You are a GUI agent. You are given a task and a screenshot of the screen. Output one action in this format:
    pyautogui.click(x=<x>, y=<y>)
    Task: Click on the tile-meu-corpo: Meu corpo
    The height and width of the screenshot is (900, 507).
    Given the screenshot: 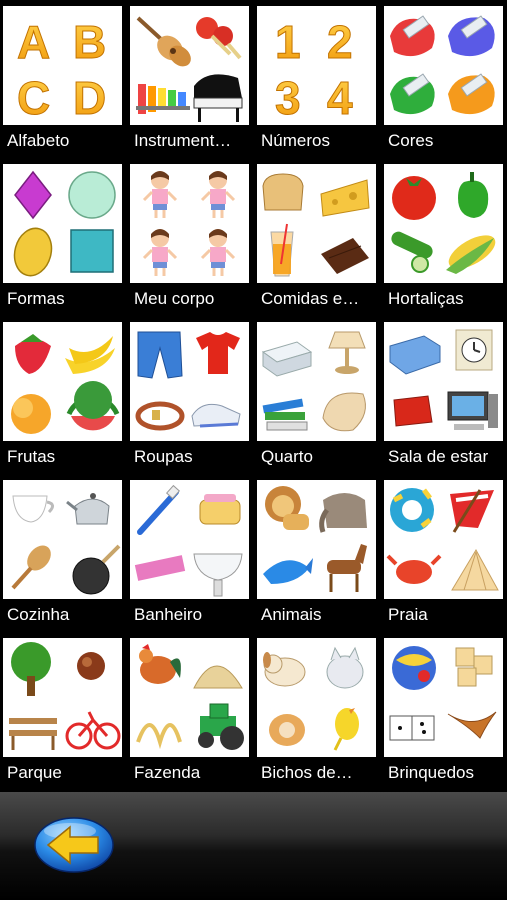 What is the action you would take?
    pyautogui.click(x=189, y=237)
    